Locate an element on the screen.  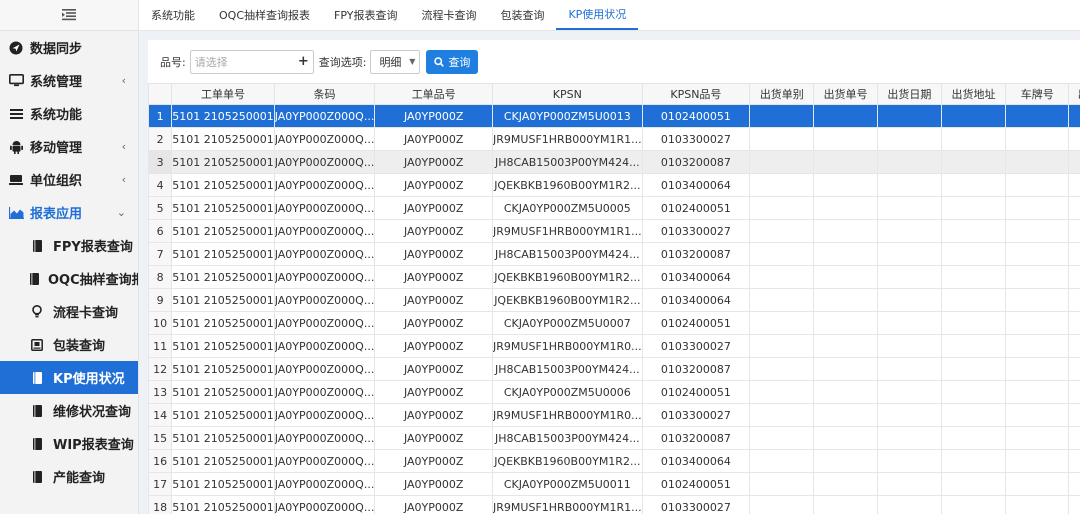
sidebar-subitem-repair-status: 维修状况查询 is located at coordinates (69, 410).